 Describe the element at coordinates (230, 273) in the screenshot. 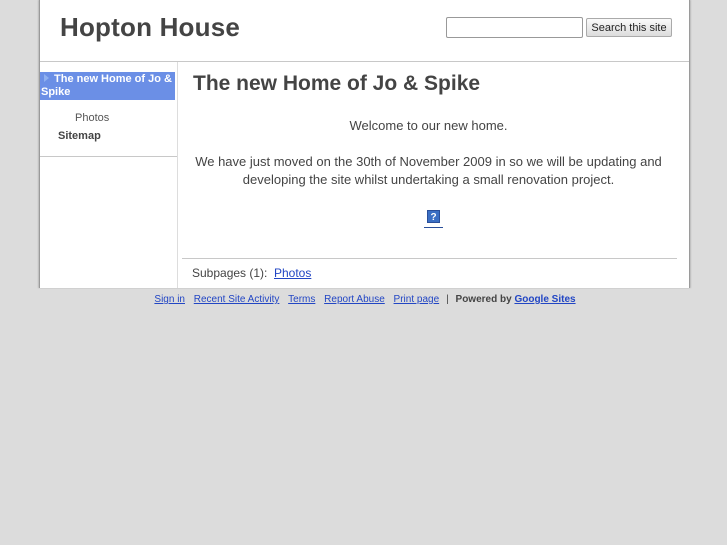

I see `subpages-label: Subpages (1):` at that location.